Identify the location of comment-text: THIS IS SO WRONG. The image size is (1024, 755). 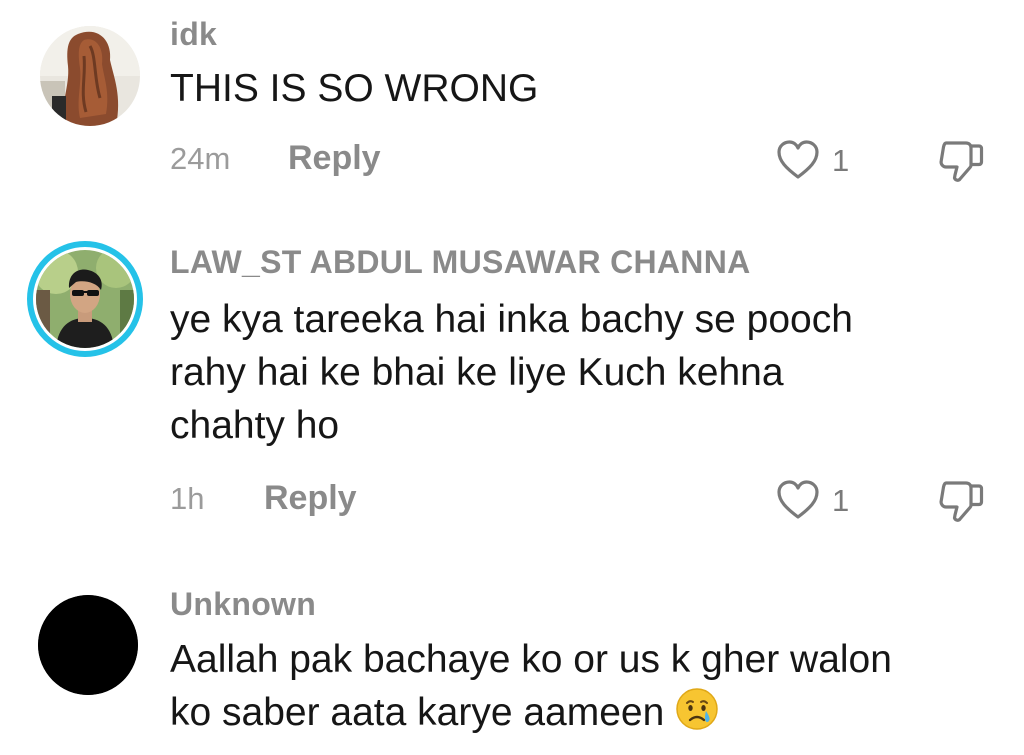
(580, 88).